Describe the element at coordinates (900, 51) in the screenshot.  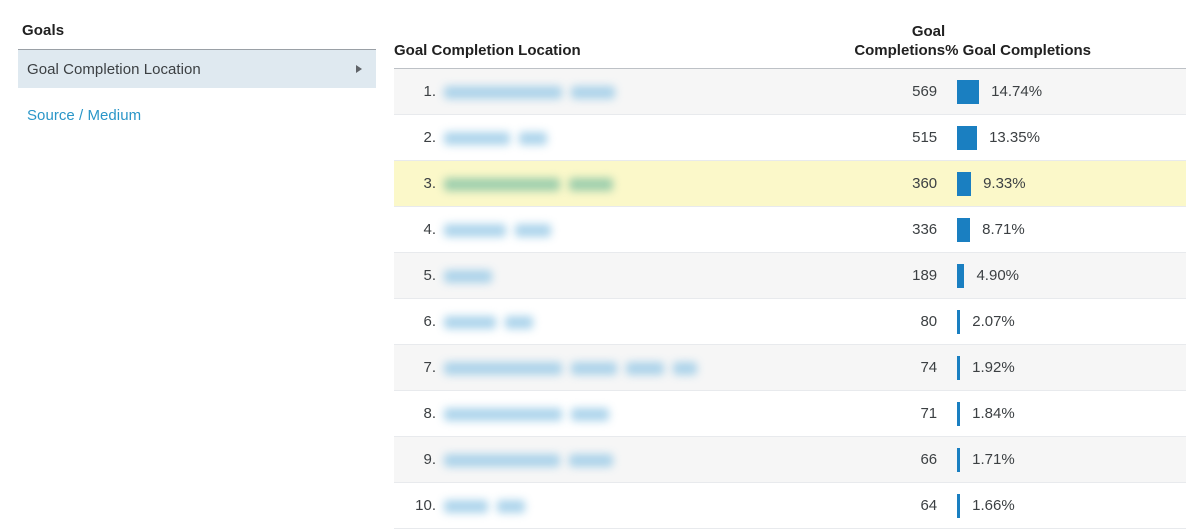
I see `column-header-goal-completions-line2: Completions` at that location.